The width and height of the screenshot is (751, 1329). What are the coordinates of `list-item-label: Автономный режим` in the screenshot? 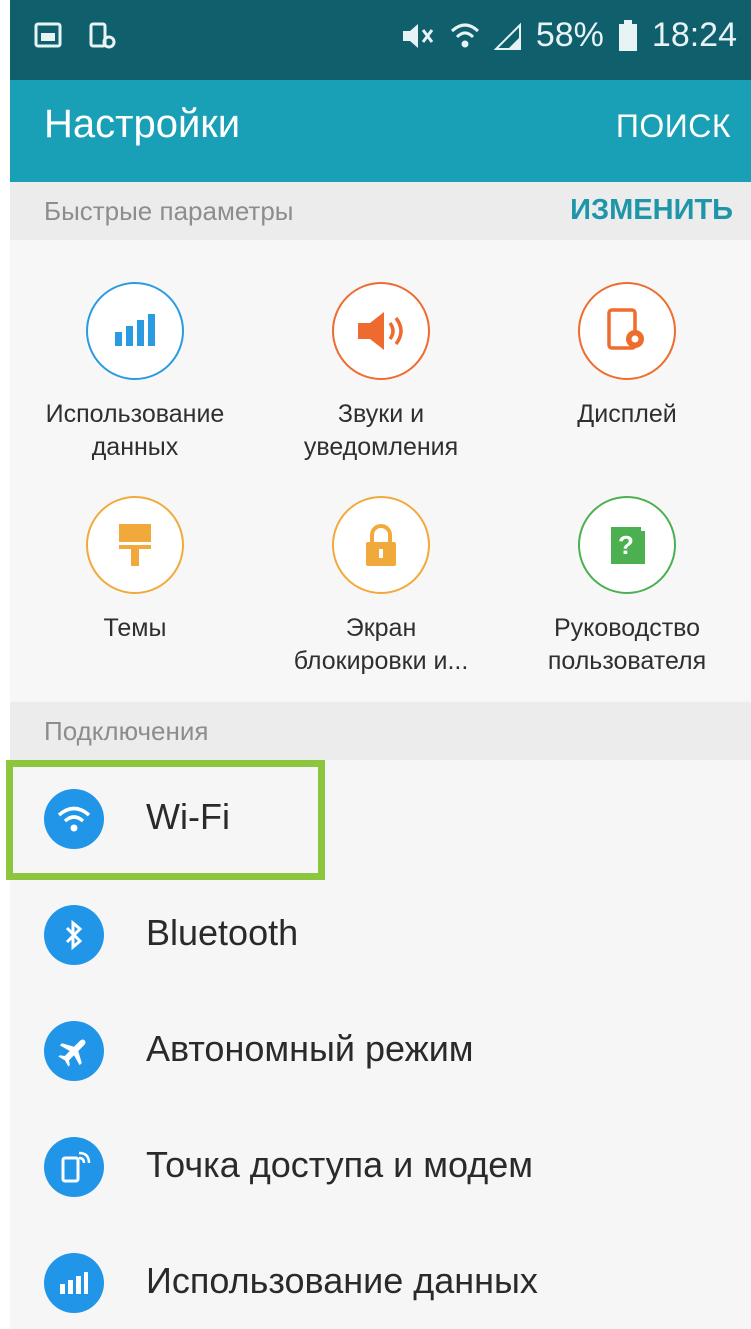 It's located at (310, 1048).